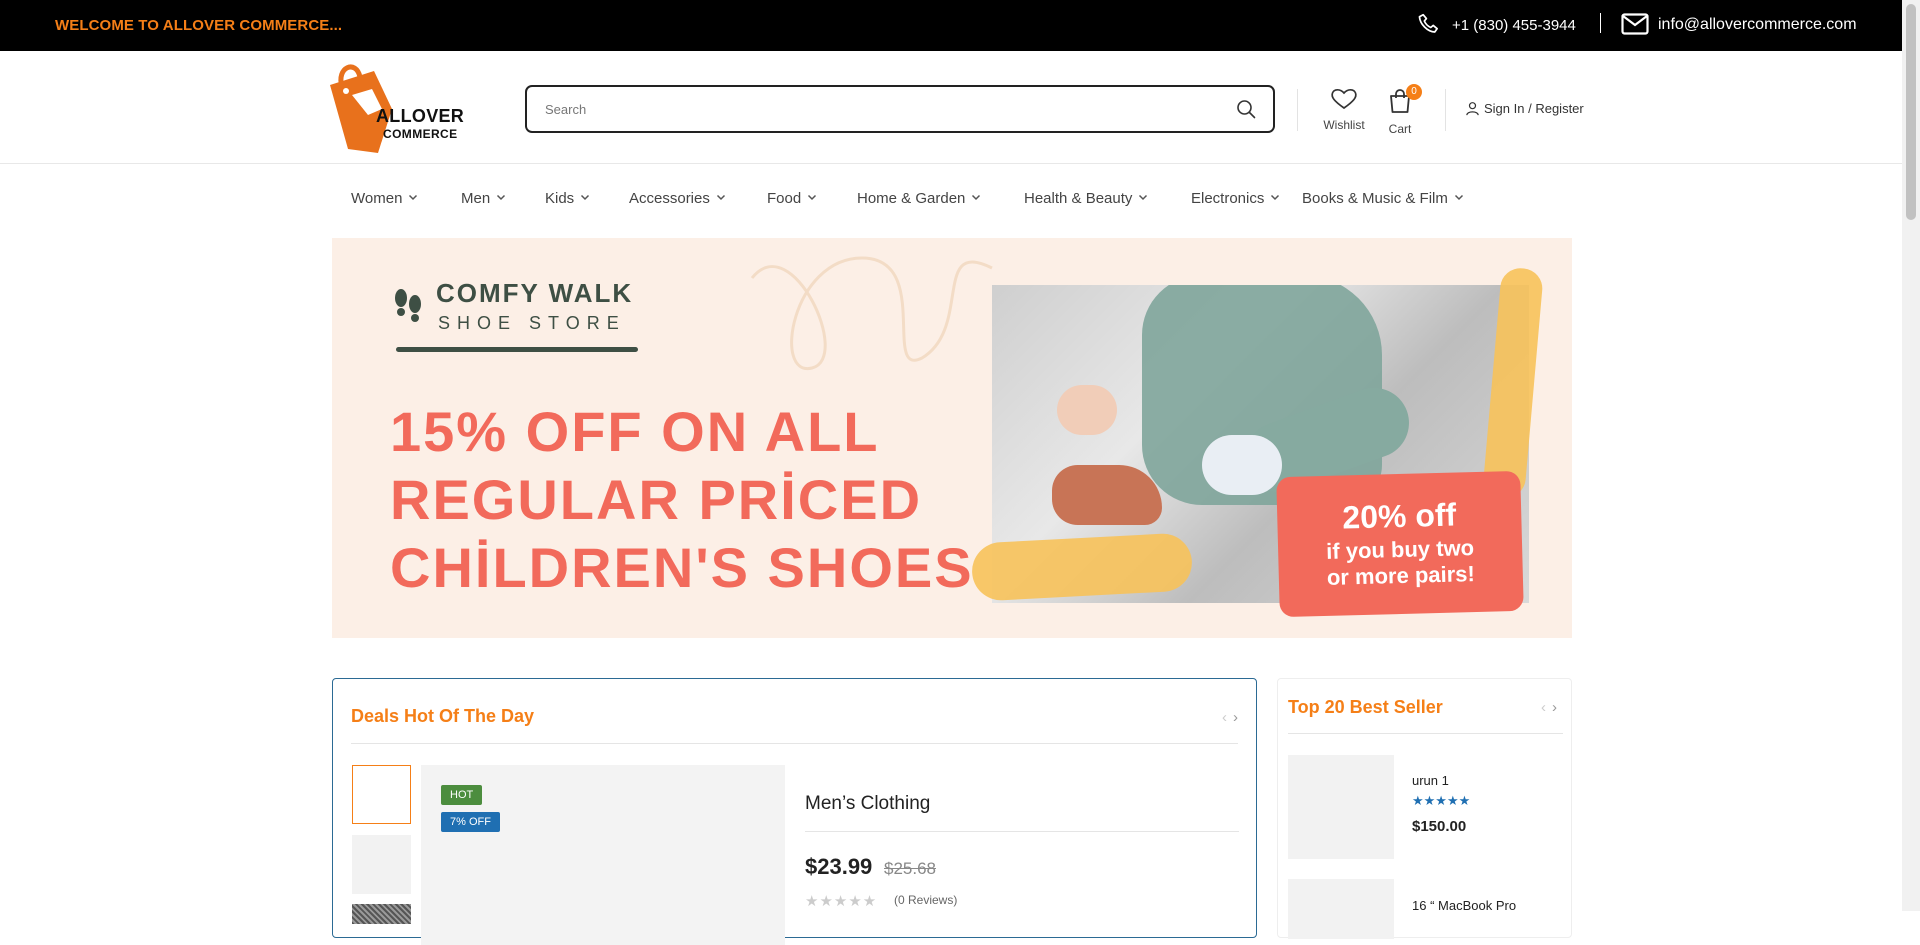 This screenshot has width=1920, height=945. What do you see at coordinates (535, 293) in the screenshot?
I see `store-name: COMFY WALK` at bounding box center [535, 293].